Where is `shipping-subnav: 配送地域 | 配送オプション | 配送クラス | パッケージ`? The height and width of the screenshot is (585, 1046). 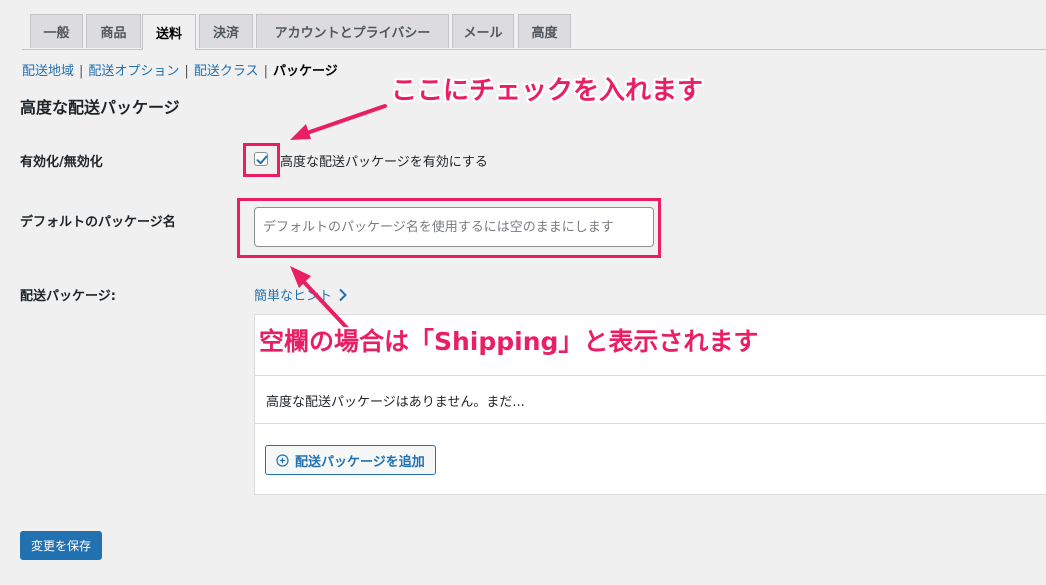
shipping-subnav: 配送地域 | 配送オプション | 配送クラス | パッケージ is located at coordinates (180, 69).